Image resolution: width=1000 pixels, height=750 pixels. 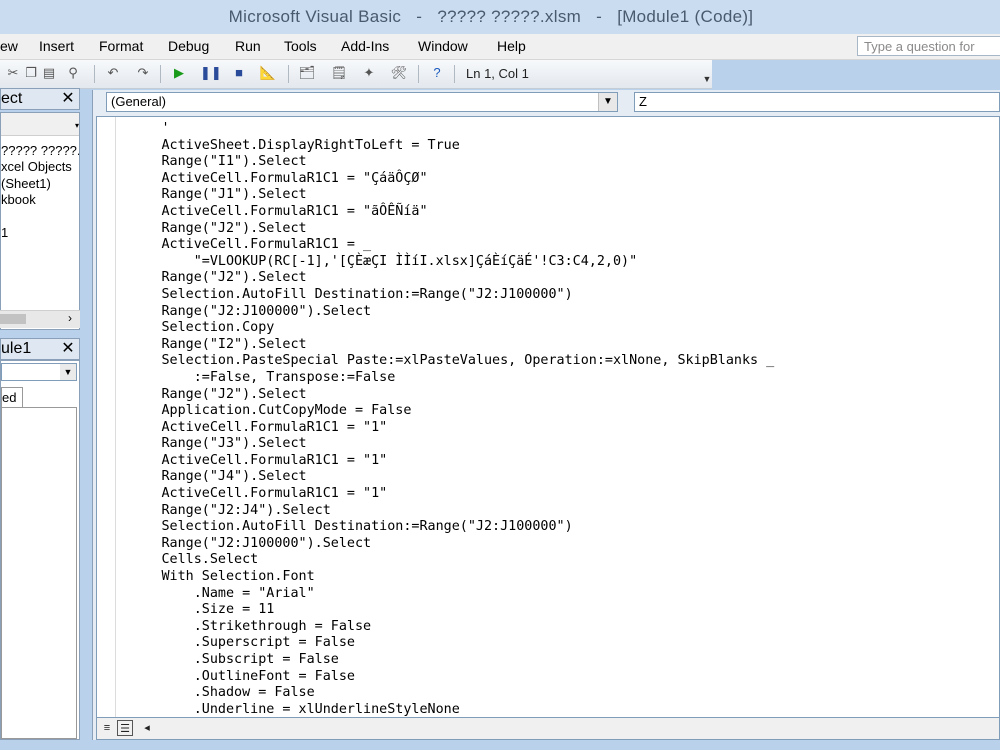 What do you see at coordinates (31, 73) in the screenshot?
I see `copy-icon: ❐` at bounding box center [31, 73].